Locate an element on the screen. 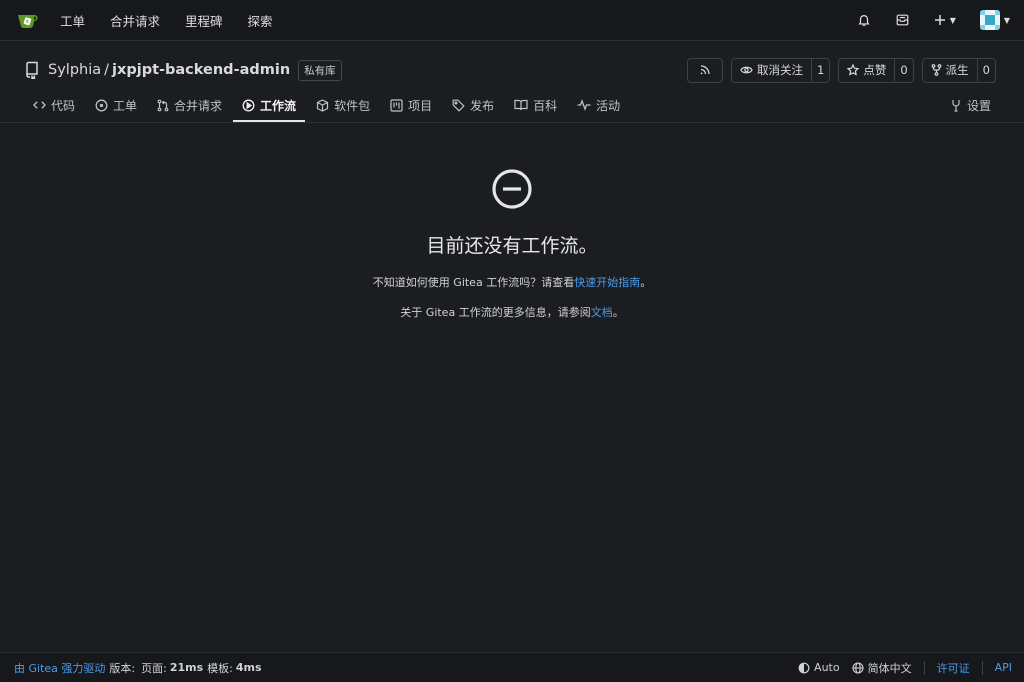 This screenshot has height=682, width=1024. star-count: 0 is located at coordinates (903, 70).